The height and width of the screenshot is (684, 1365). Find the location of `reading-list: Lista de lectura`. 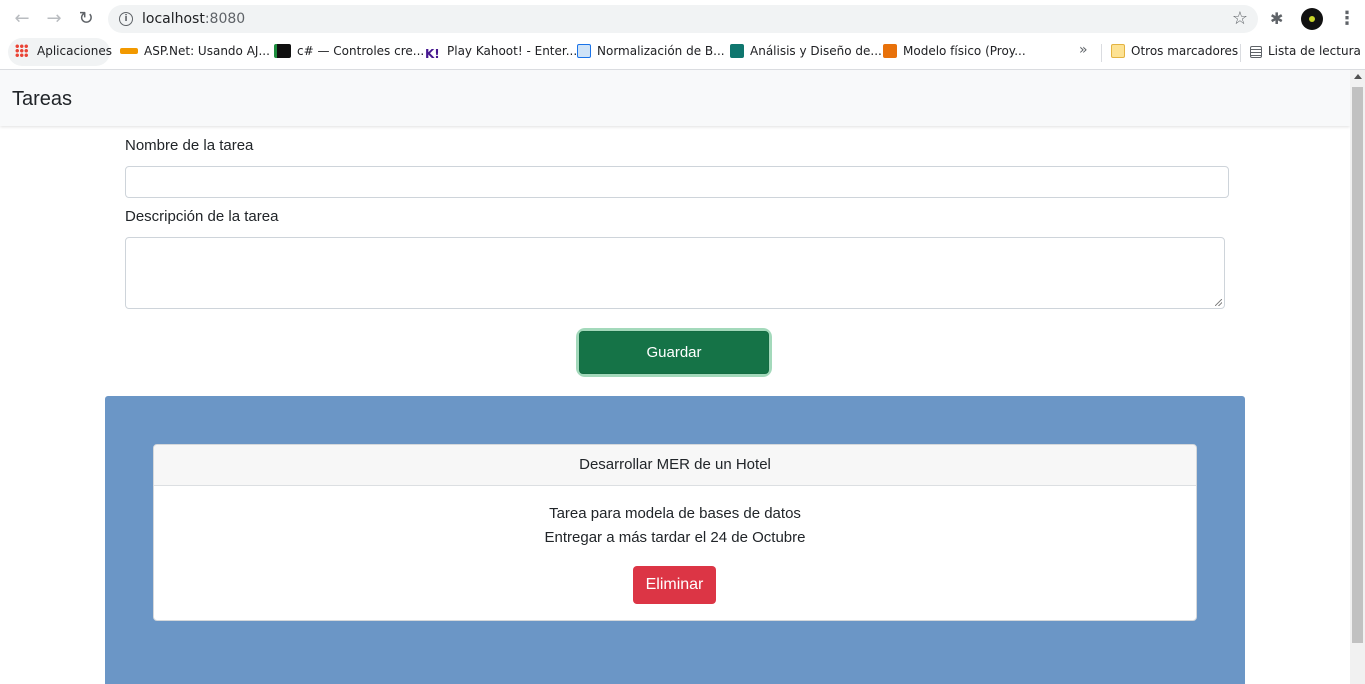

reading-list: Lista de lectura is located at coordinates (1305, 51).